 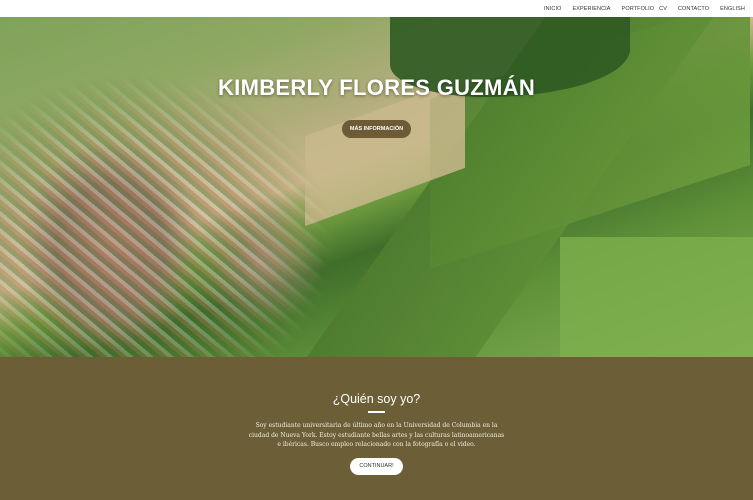 I want to click on hero-title: KIMBERLY FLORES GUZMÁN, so click(x=376, y=87).